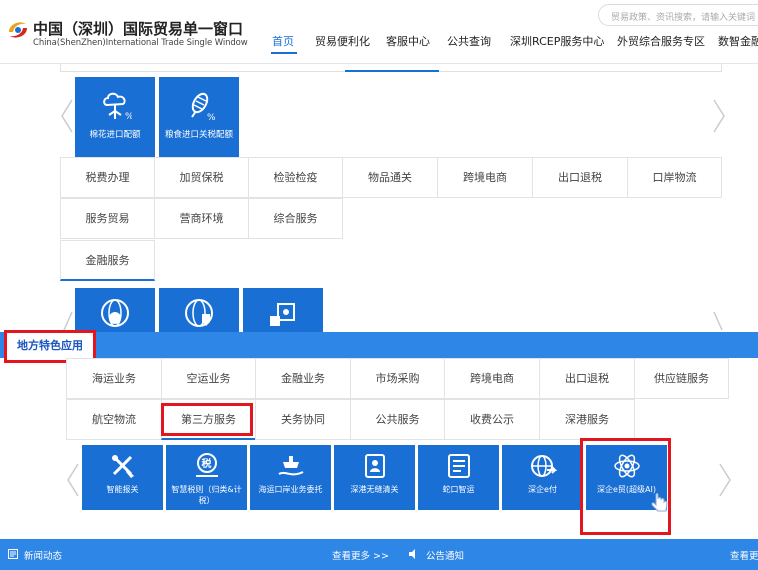  I want to click on tab-customs-collab: 关务协同, so click(303, 419).